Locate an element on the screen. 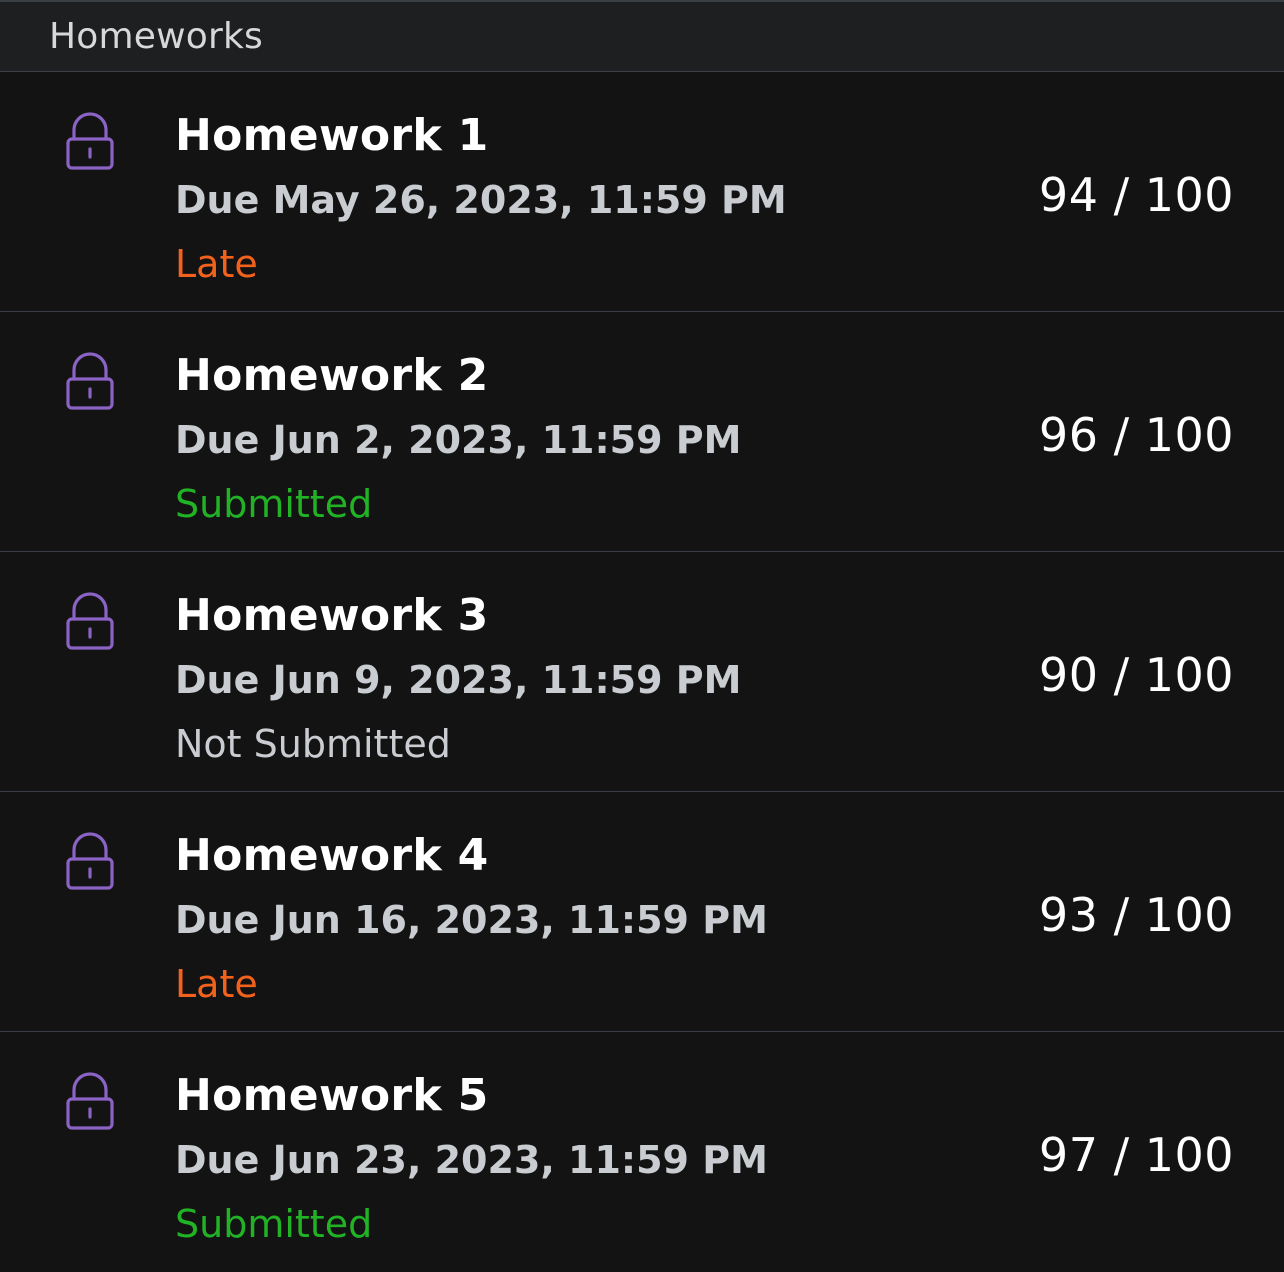  homework-title: Homework 2 is located at coordinates (332, 375).